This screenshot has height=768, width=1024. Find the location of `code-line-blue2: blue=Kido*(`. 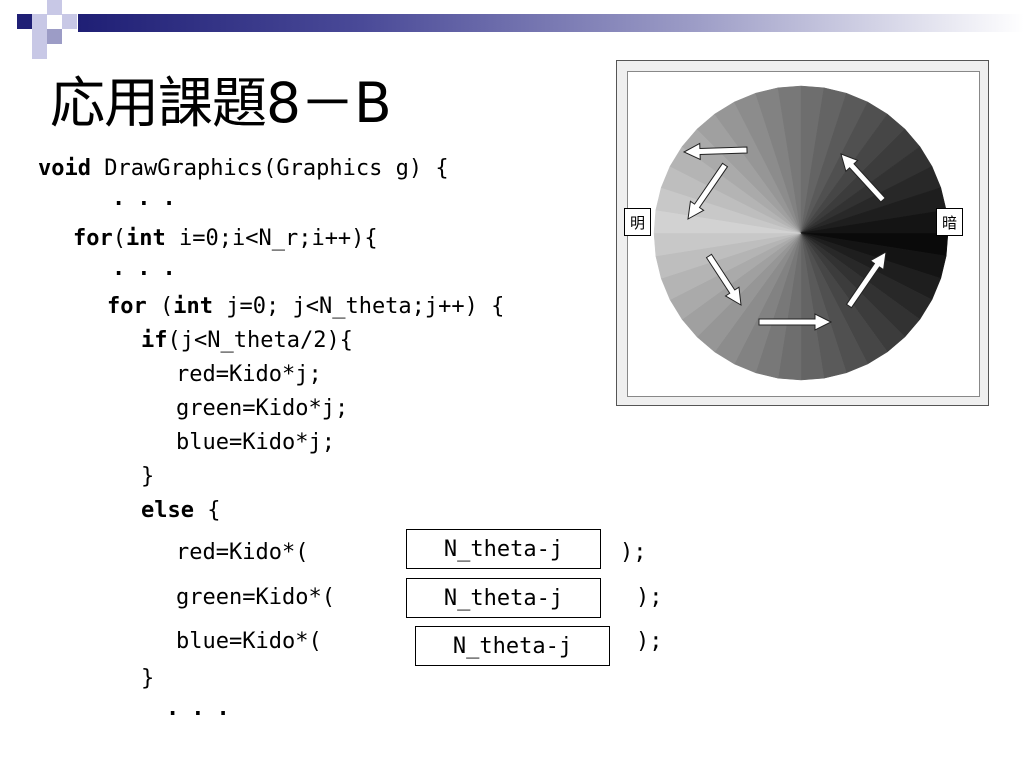

code-line-blue2: blue=Kido*( is located at coordinates (249, 641).